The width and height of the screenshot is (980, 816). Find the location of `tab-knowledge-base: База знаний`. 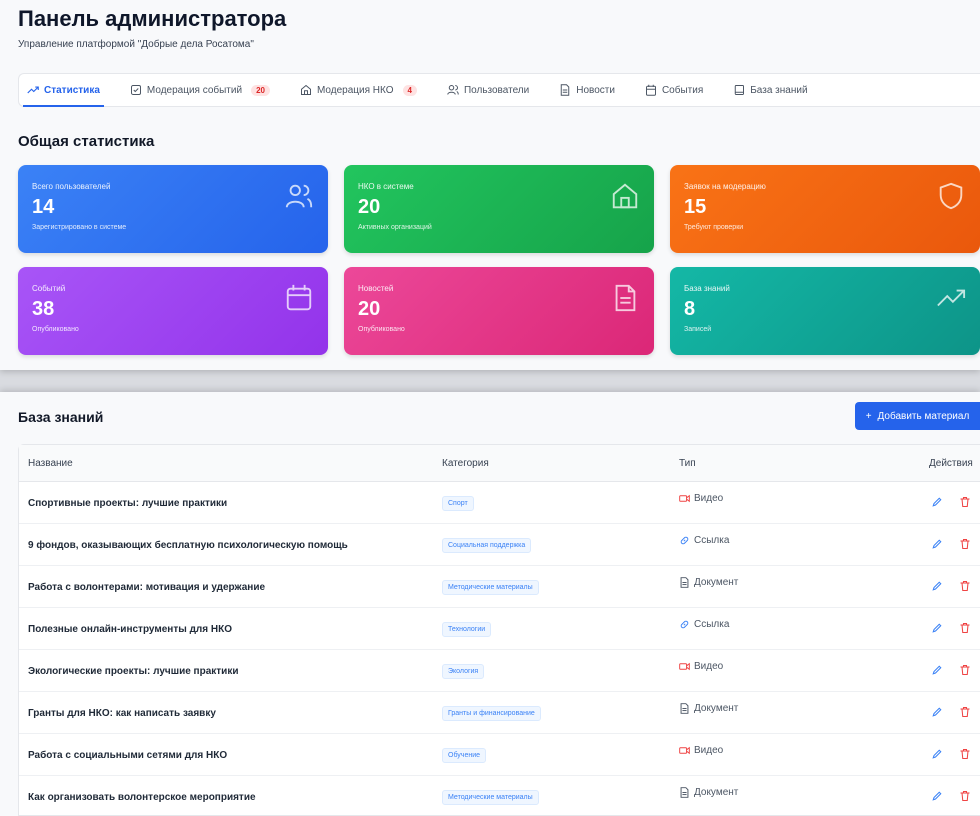

tab-knowledge-base: База знаний is located at coordinates (770, 90).